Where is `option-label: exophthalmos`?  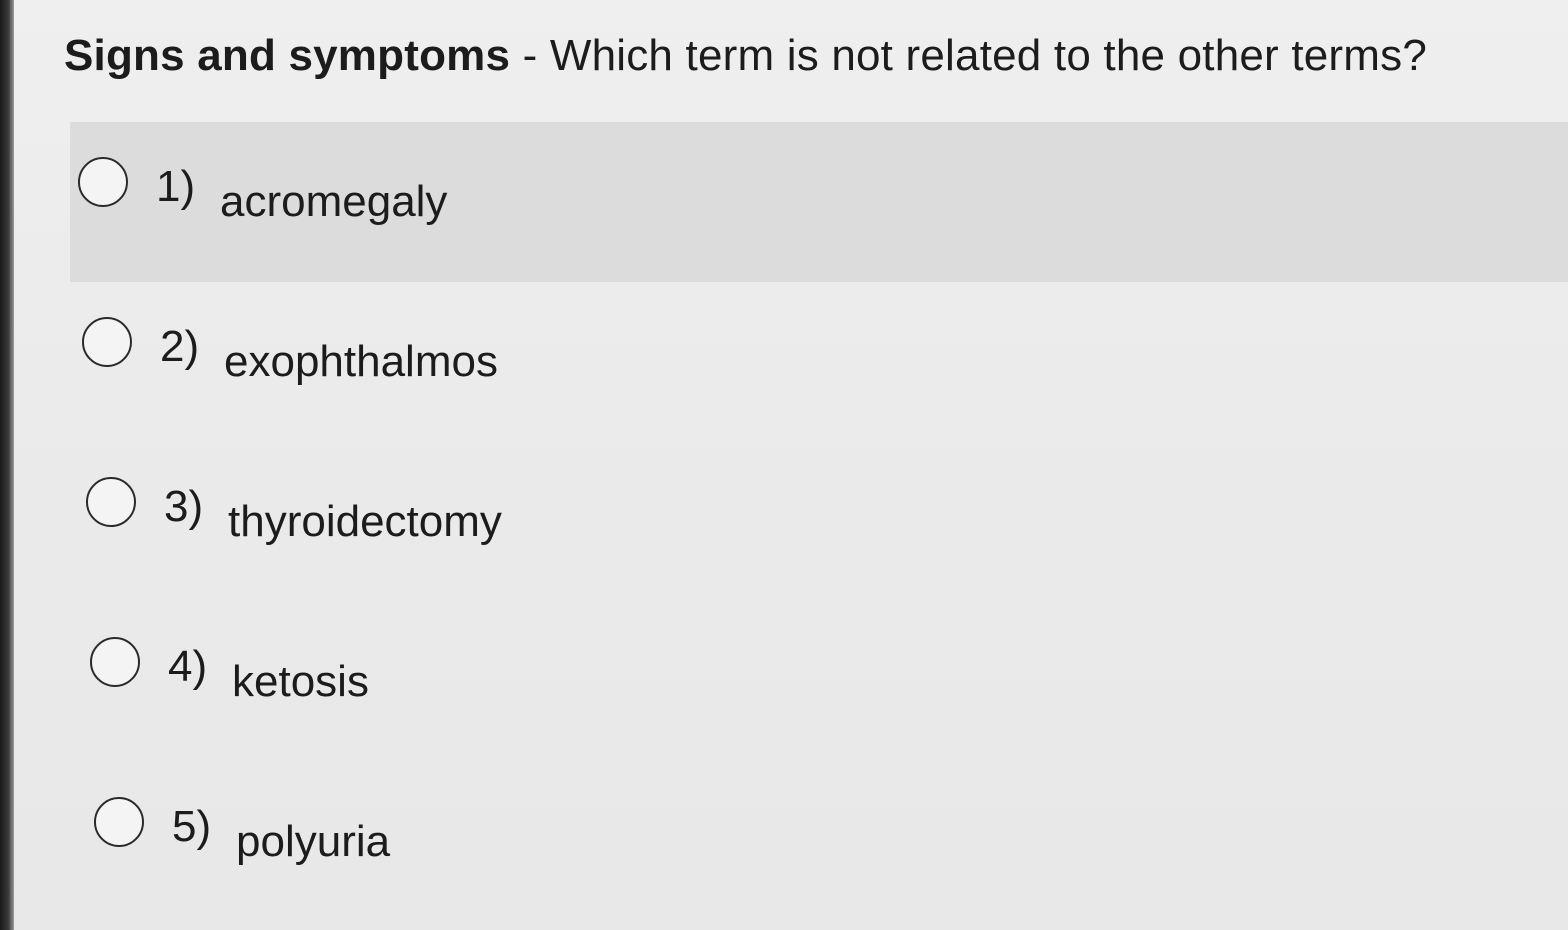 option-label: exophthalmos is located at coordinates (361, 361).